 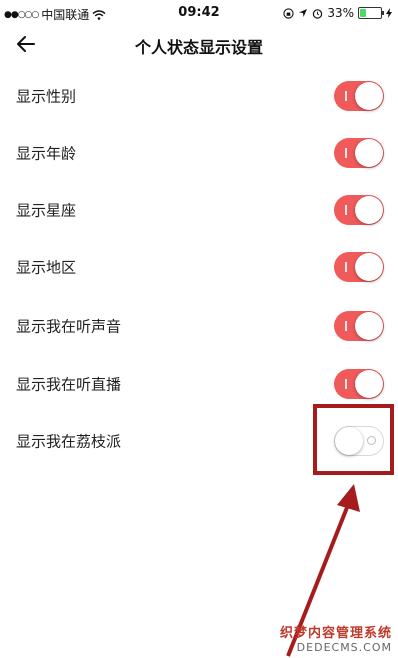 What do you see at coordinates (344, 647) in the screenshot?
I see `watermark-line2: DEDECMS.COM` at bounding box center [344, 647].